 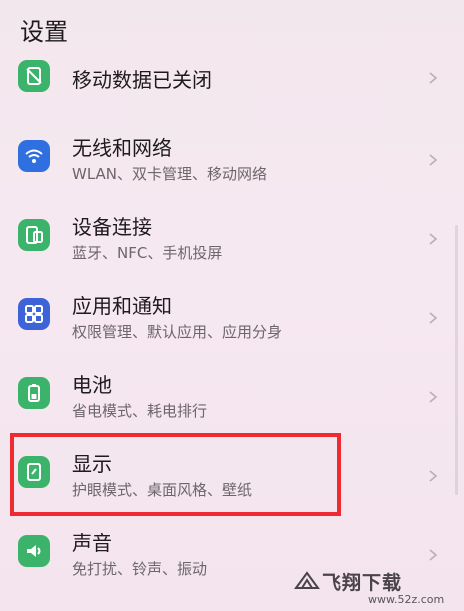 What do you see at coordinates (34, 314) in the screenshot?
I see `apps-grid-icon` at bounding box center [34, 314].